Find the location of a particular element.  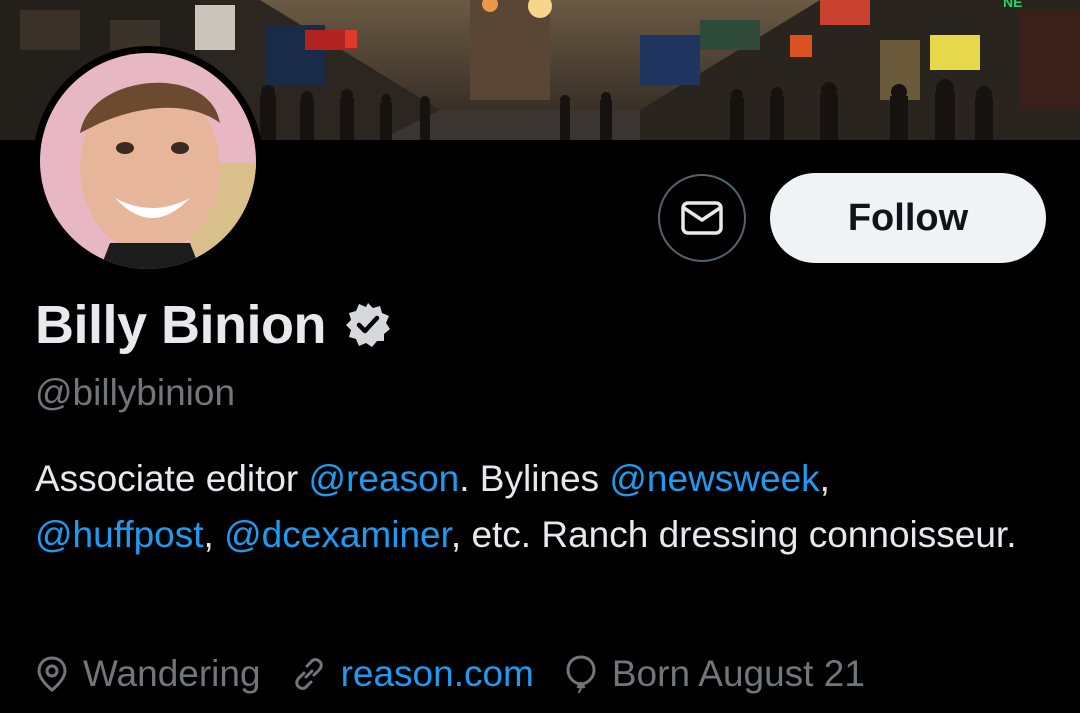

display-name: Billy Binion is located at coordinates (181, 325).